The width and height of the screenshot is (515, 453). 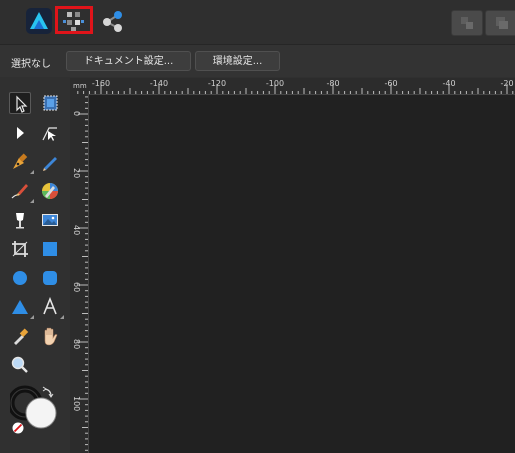 What do you see at coordinates (80, 86) in the screenshot?
I see `ruler-unit-label: mm` at bounding box center [80, 86].